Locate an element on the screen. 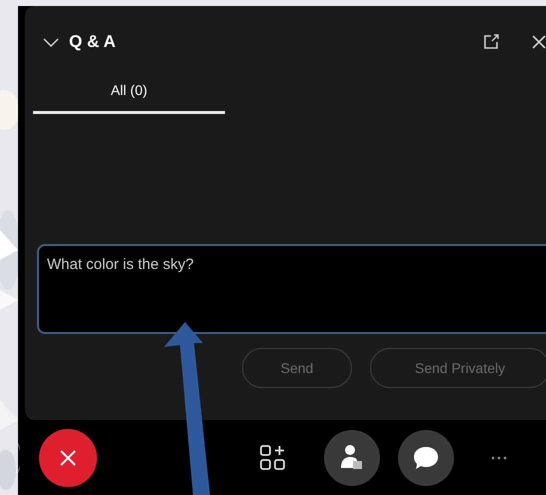 Image resolution: width=546 pixels, height=495 pixels. participants-button is located at coordinates (352, 458).